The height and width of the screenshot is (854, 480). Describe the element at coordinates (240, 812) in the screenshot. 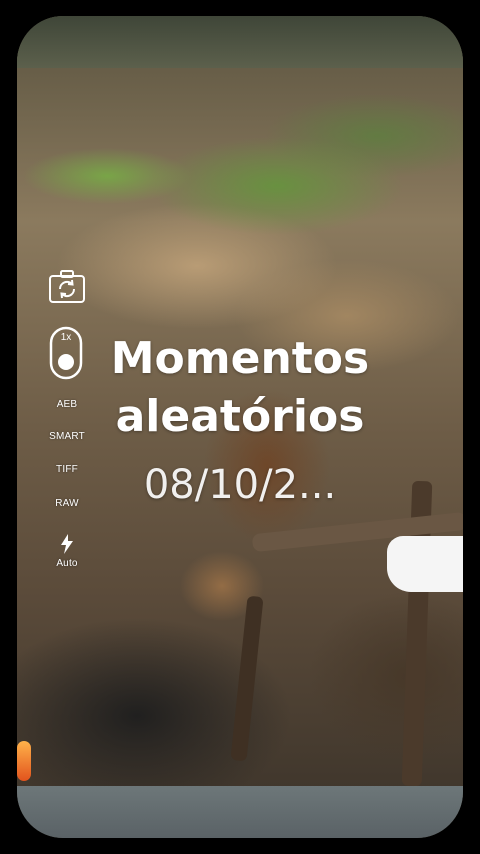

I see `bottom-bar` at that location.